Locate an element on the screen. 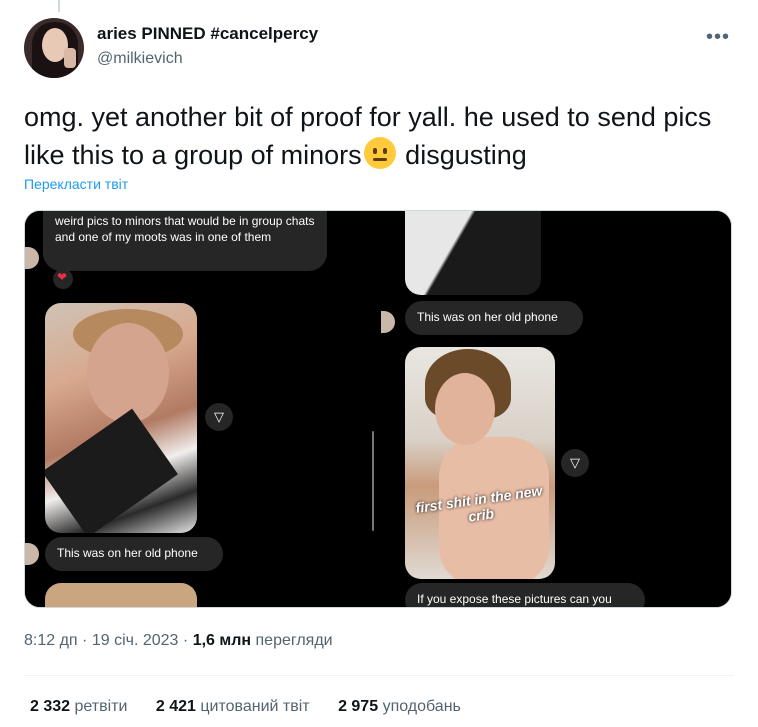 This screenshot has height=727, width=758. avatar-phone-hand is located at coordinates (70, 58).